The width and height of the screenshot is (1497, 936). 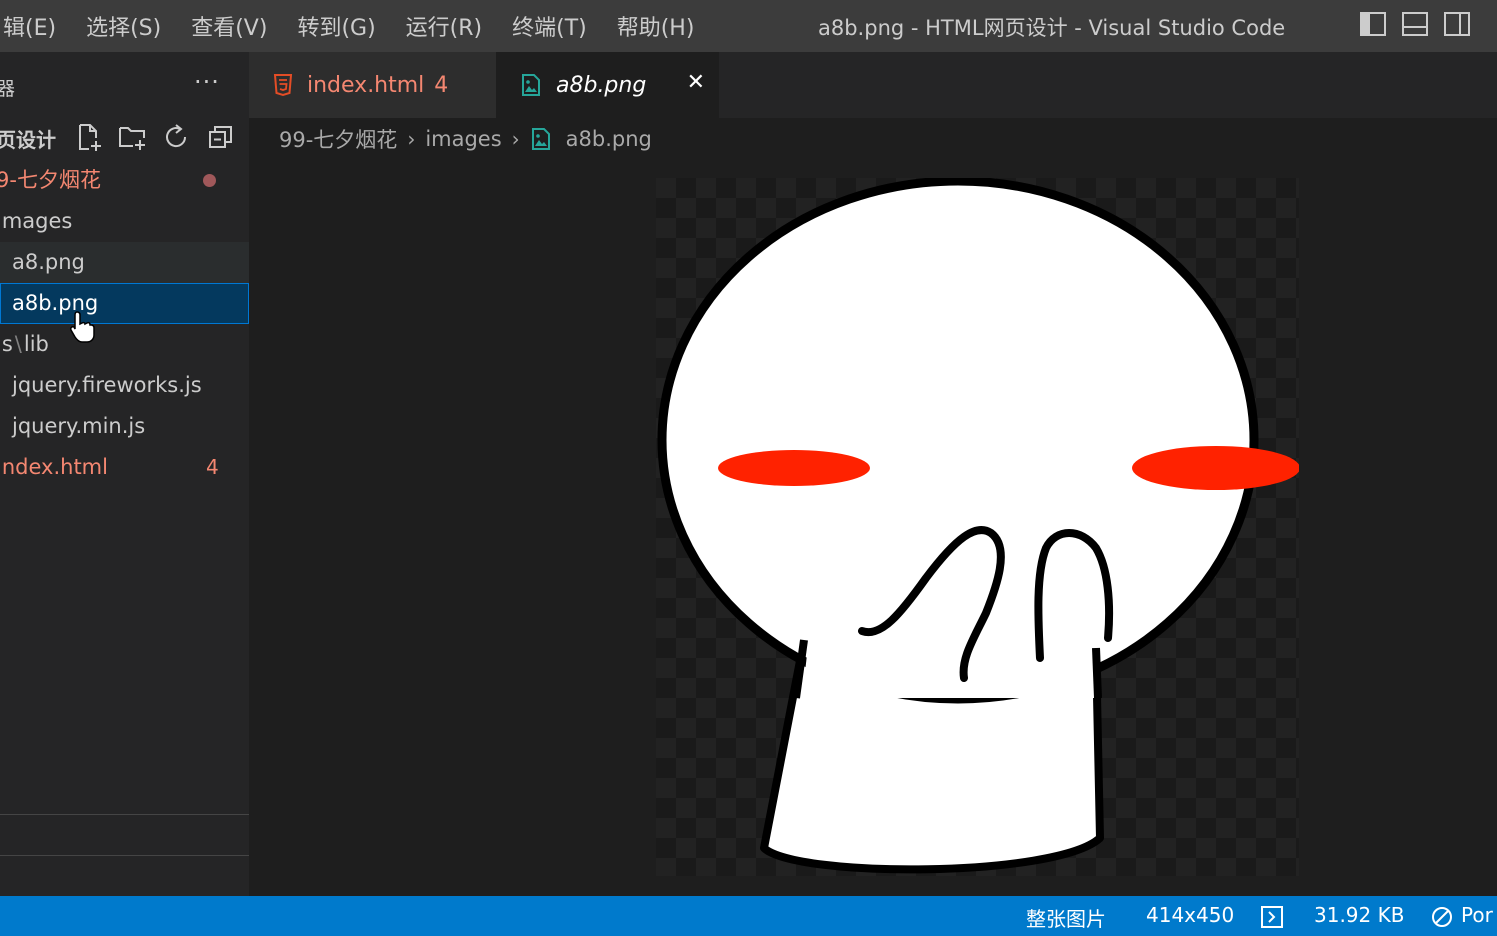 I want to click on tree-folder-jslib-label: js\lib, so click(x=24, y=344).